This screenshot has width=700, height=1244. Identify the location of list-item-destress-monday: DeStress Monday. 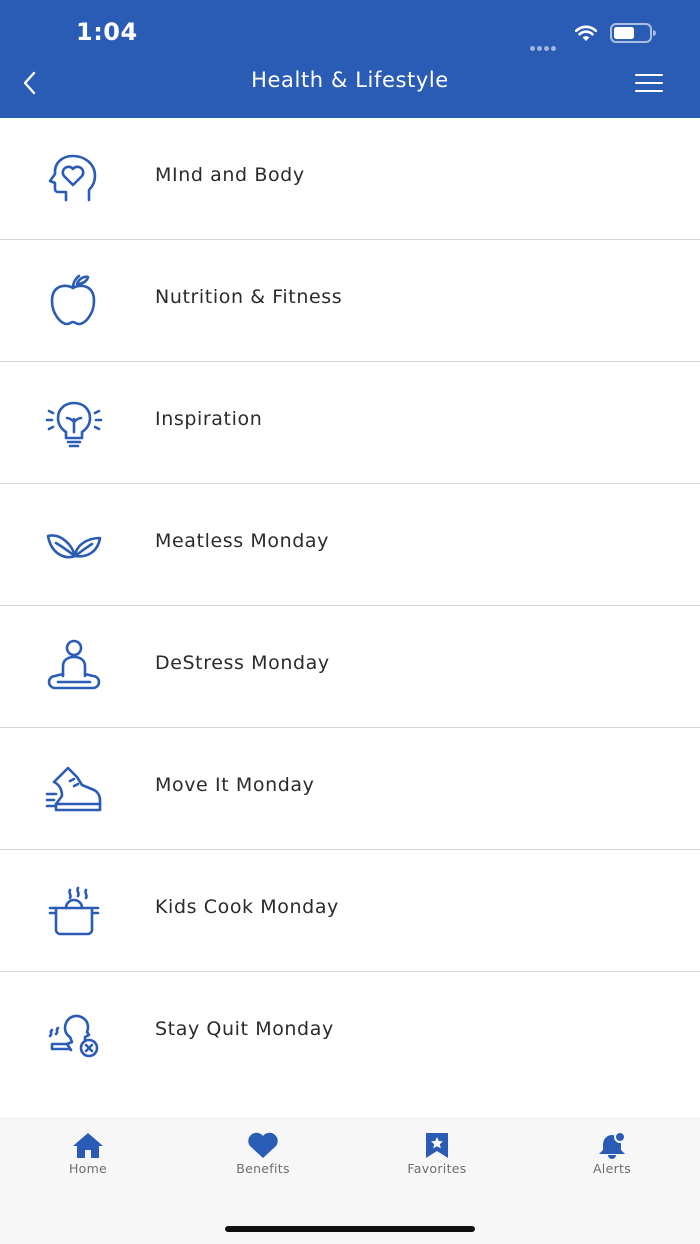
(350, 667).